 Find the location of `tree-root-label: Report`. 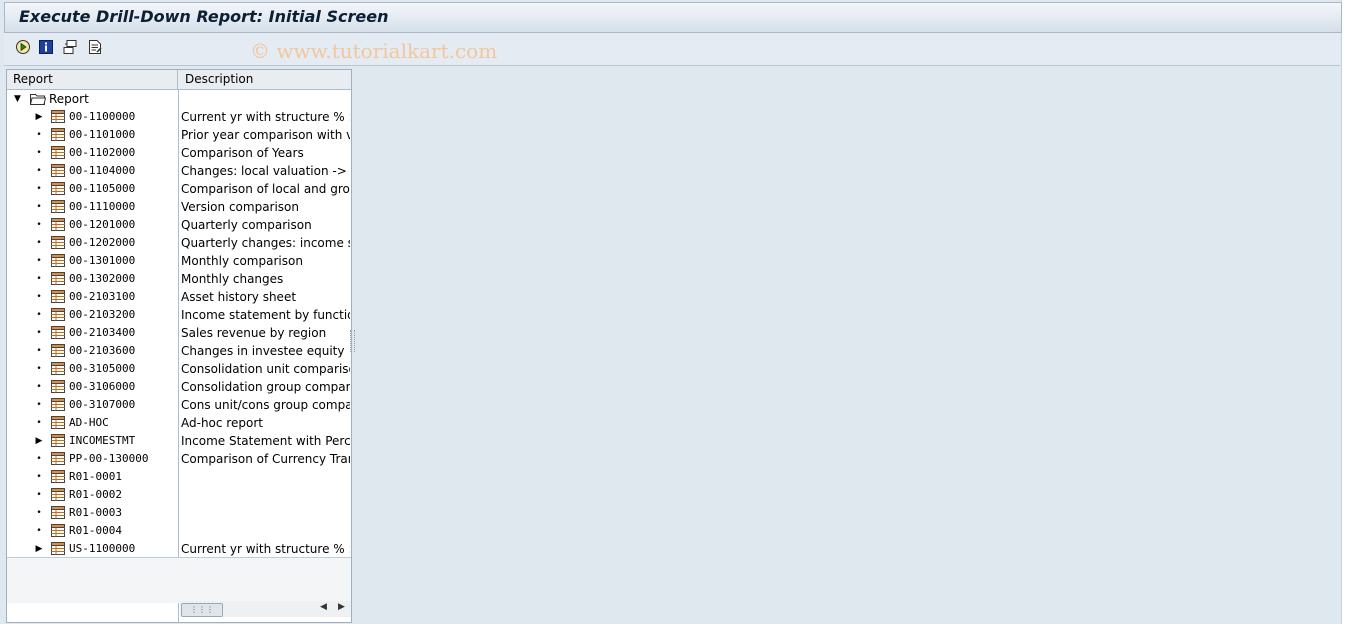

tree-root-label: Report is located at coordinates (69, 99).